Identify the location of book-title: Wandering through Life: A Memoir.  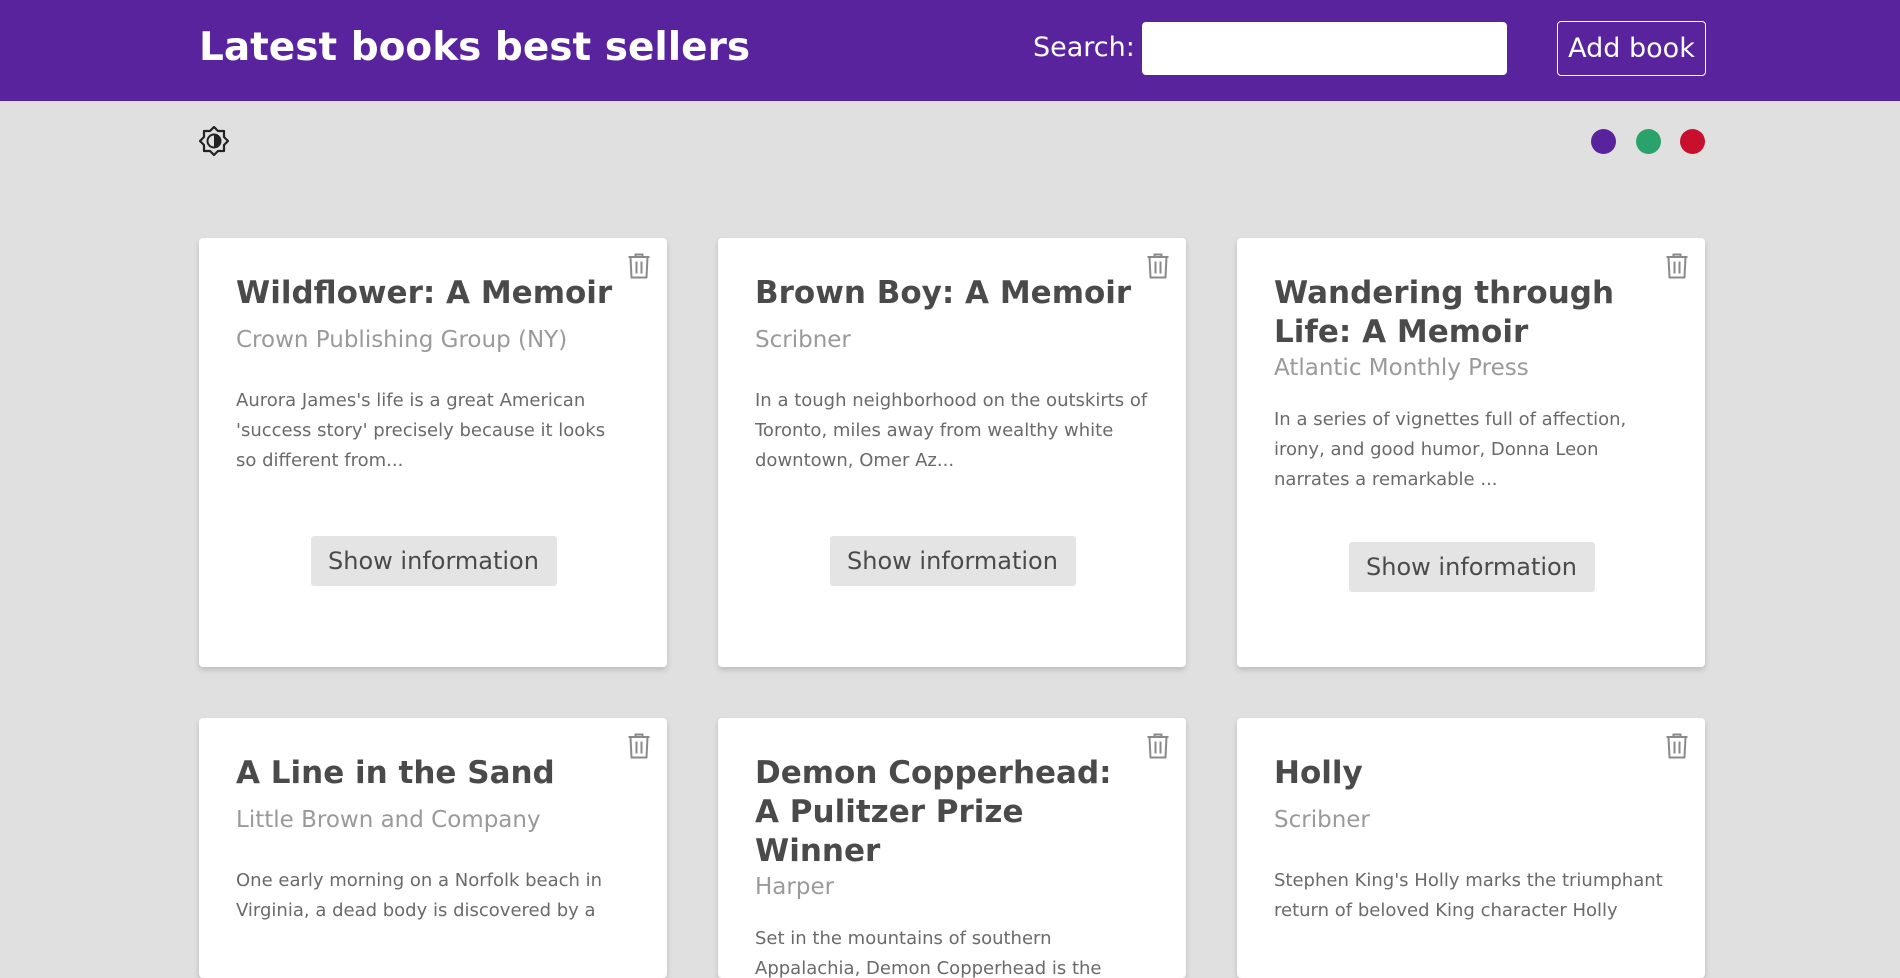
(1444, 312).